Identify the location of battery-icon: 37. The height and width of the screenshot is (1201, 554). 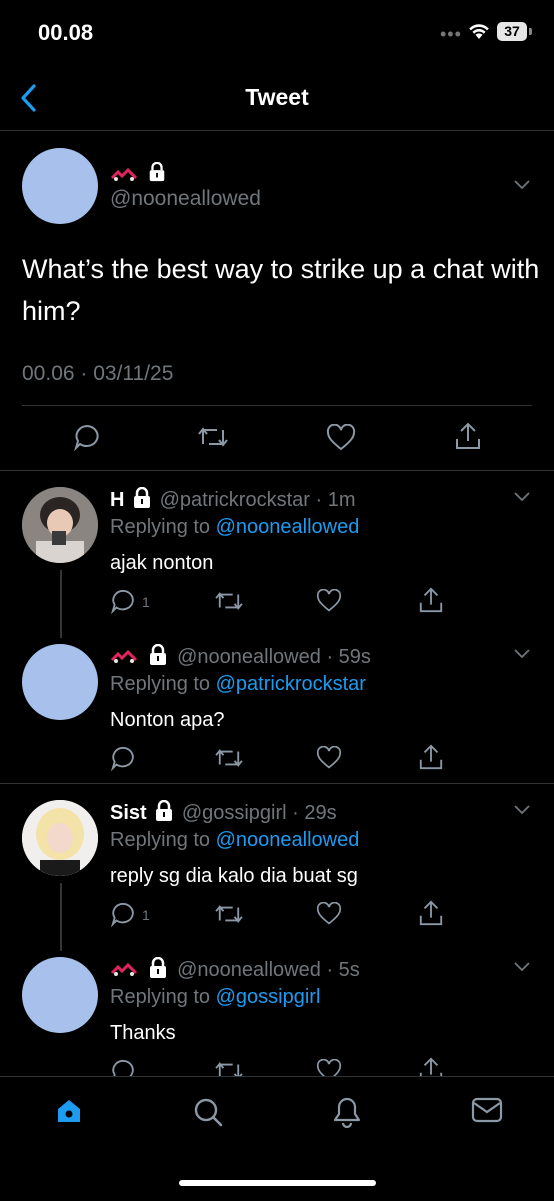
(512, 31).